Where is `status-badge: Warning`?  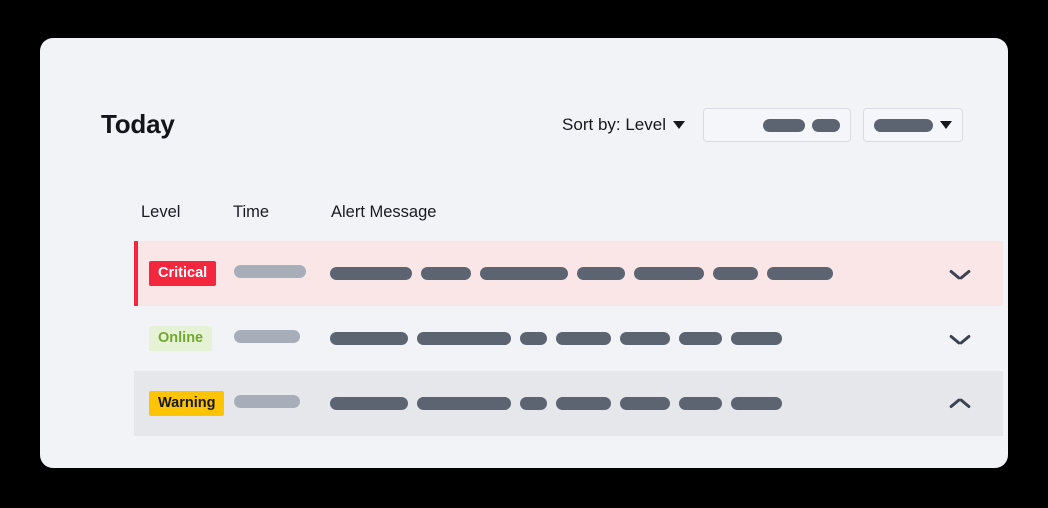 status-badge: Warning is located at coordinates (187, 403).